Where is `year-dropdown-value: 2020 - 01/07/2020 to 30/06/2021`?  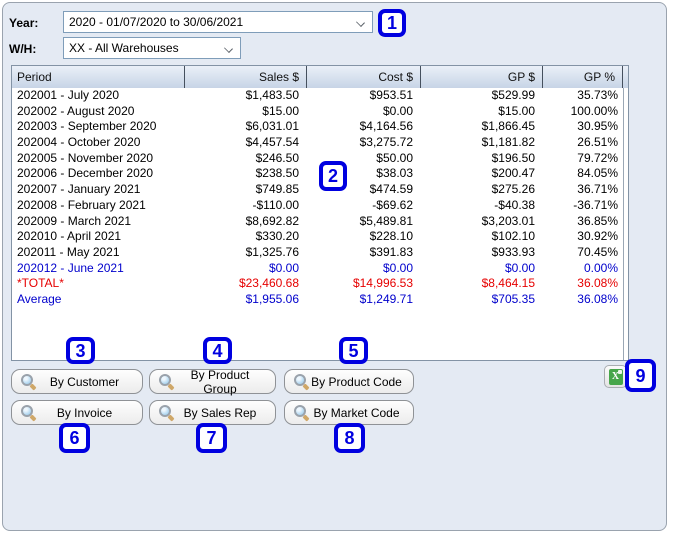
year-dropdown-value: 2020 - 01/07/2020 to 30/06/2021 is located at coordinates (156, 22).